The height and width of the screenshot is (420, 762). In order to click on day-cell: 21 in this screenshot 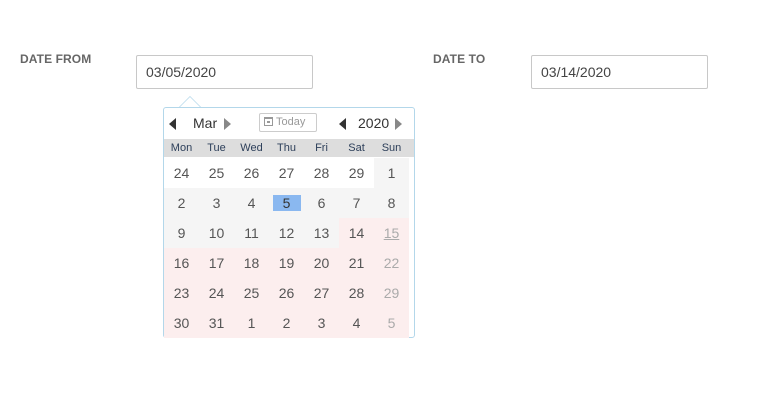, I will do `click(356, 263)`.